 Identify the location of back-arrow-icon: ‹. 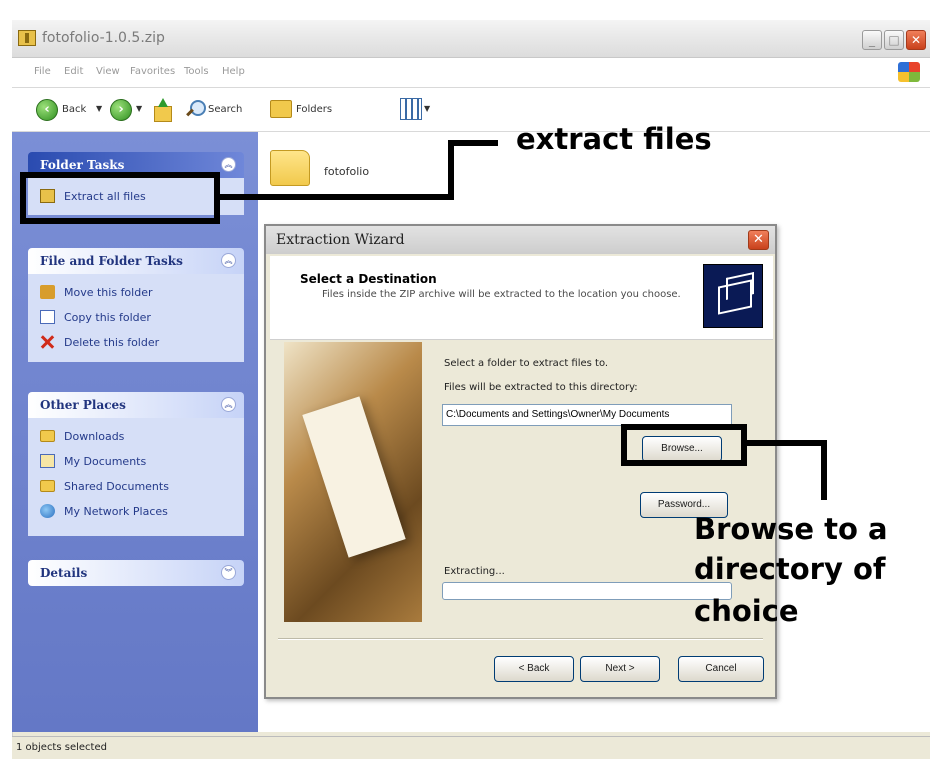
(47, 110).